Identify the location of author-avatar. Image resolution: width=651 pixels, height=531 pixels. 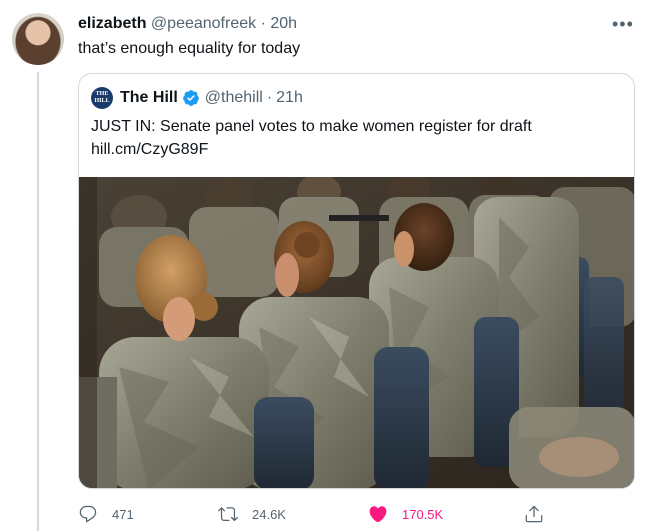
(38, 39).